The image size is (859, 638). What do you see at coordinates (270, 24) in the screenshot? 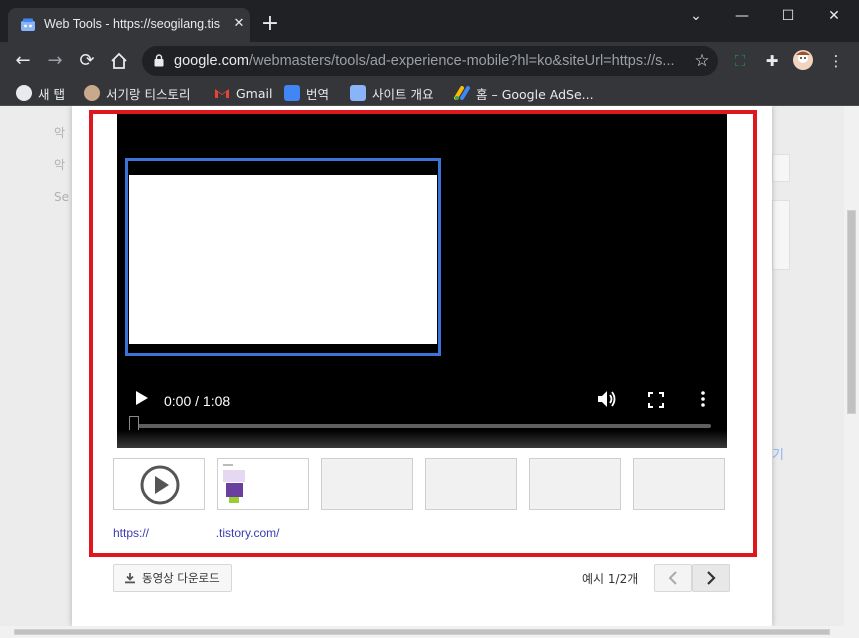
I see `new-tab-button: +` at bounding box center [270, 24].